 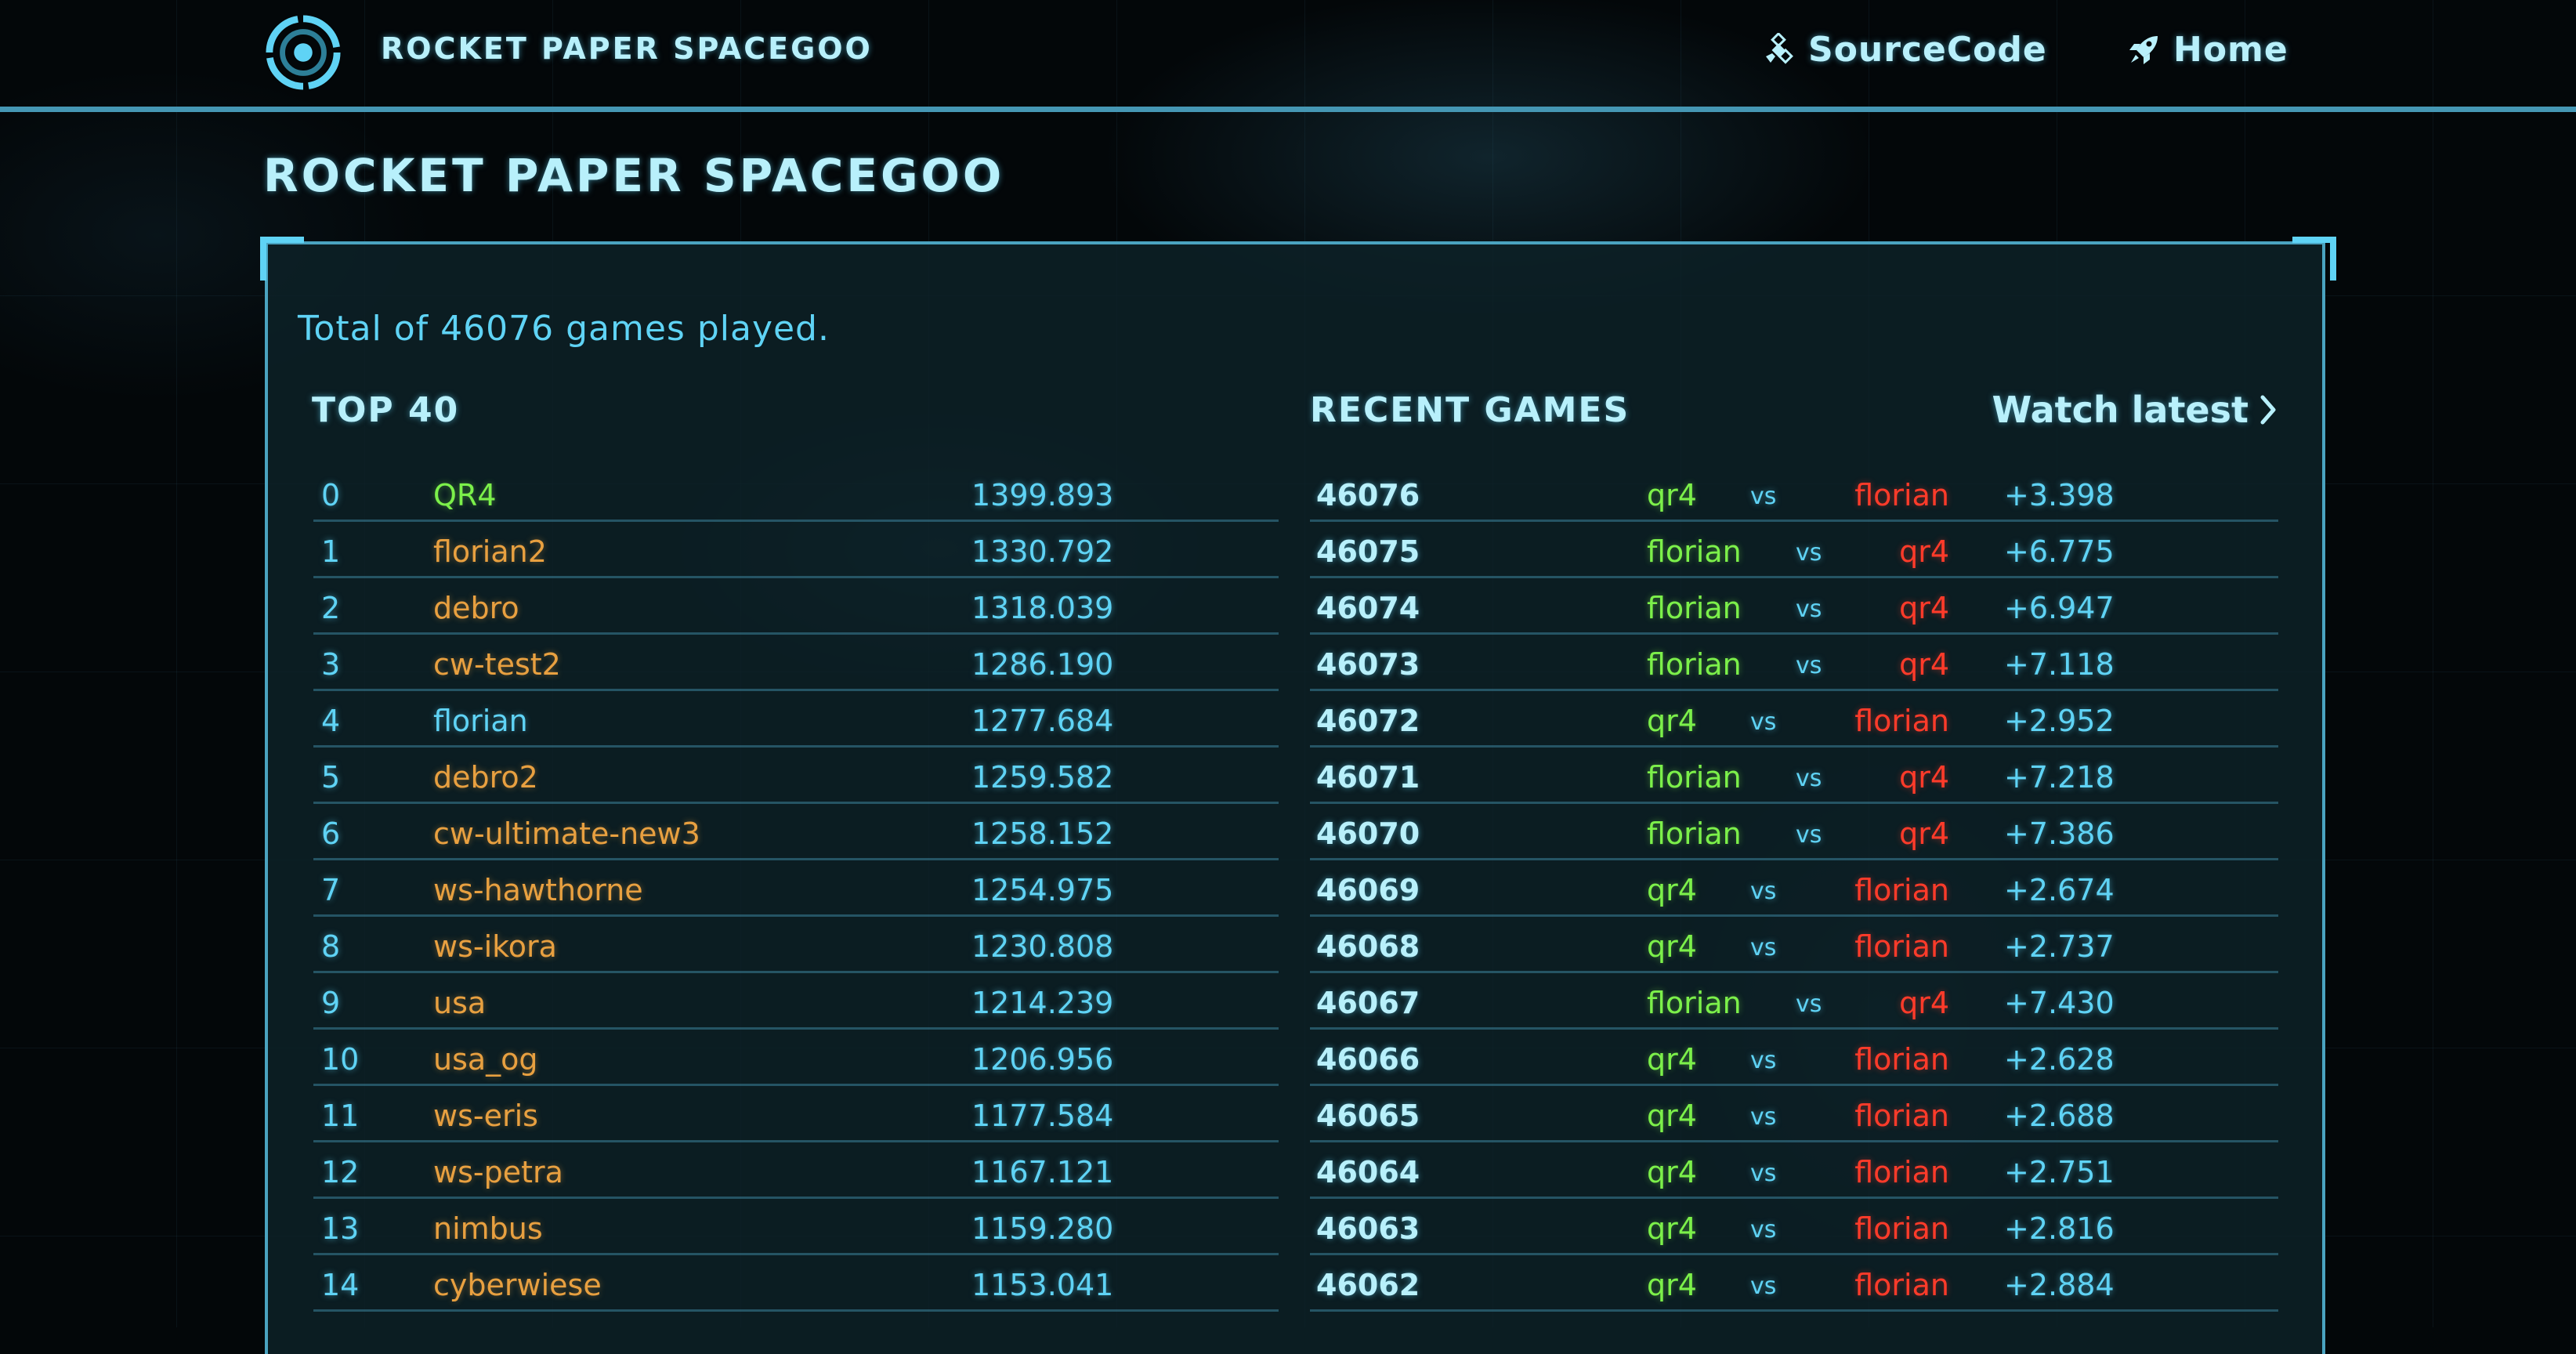 What do you see at coordinates (490, 551) in the screenshot?
I see `player-name-link: florian2` at bounding box center [490, 551].